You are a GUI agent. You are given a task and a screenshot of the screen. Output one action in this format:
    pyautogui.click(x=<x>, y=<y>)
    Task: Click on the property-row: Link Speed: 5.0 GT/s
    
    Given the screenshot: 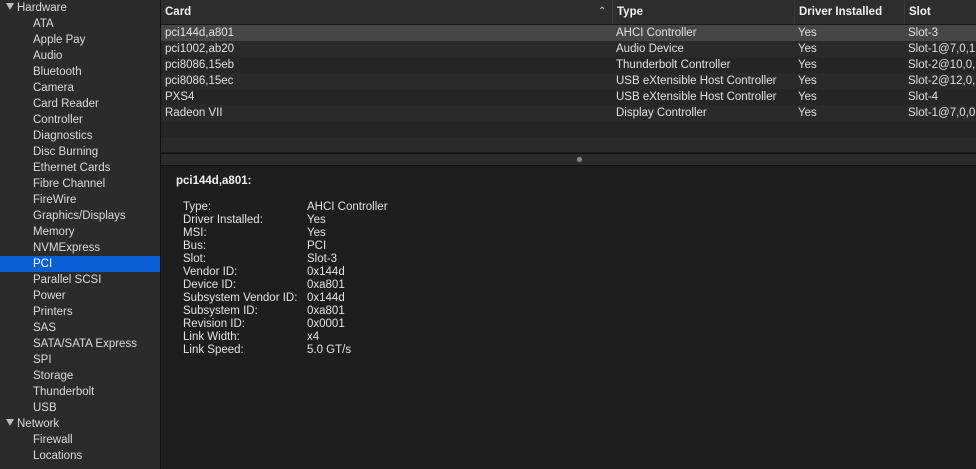 What is the action you would take?
    pyautogui.click(x=285, y=350)
    